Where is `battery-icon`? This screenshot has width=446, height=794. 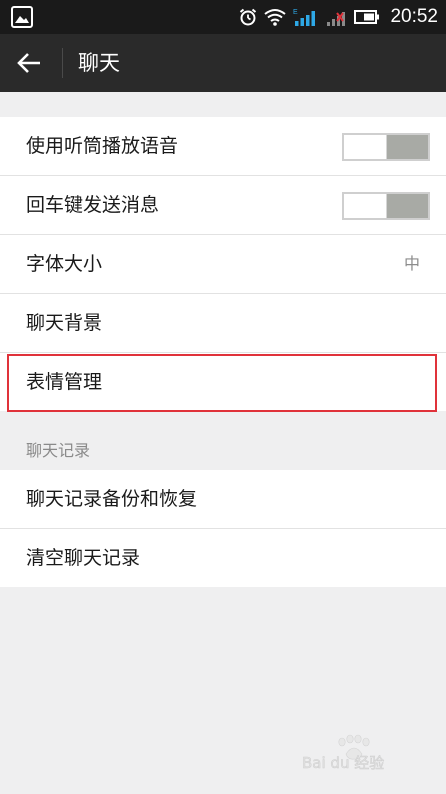
battery-icon is located at coordinates (367, 17).